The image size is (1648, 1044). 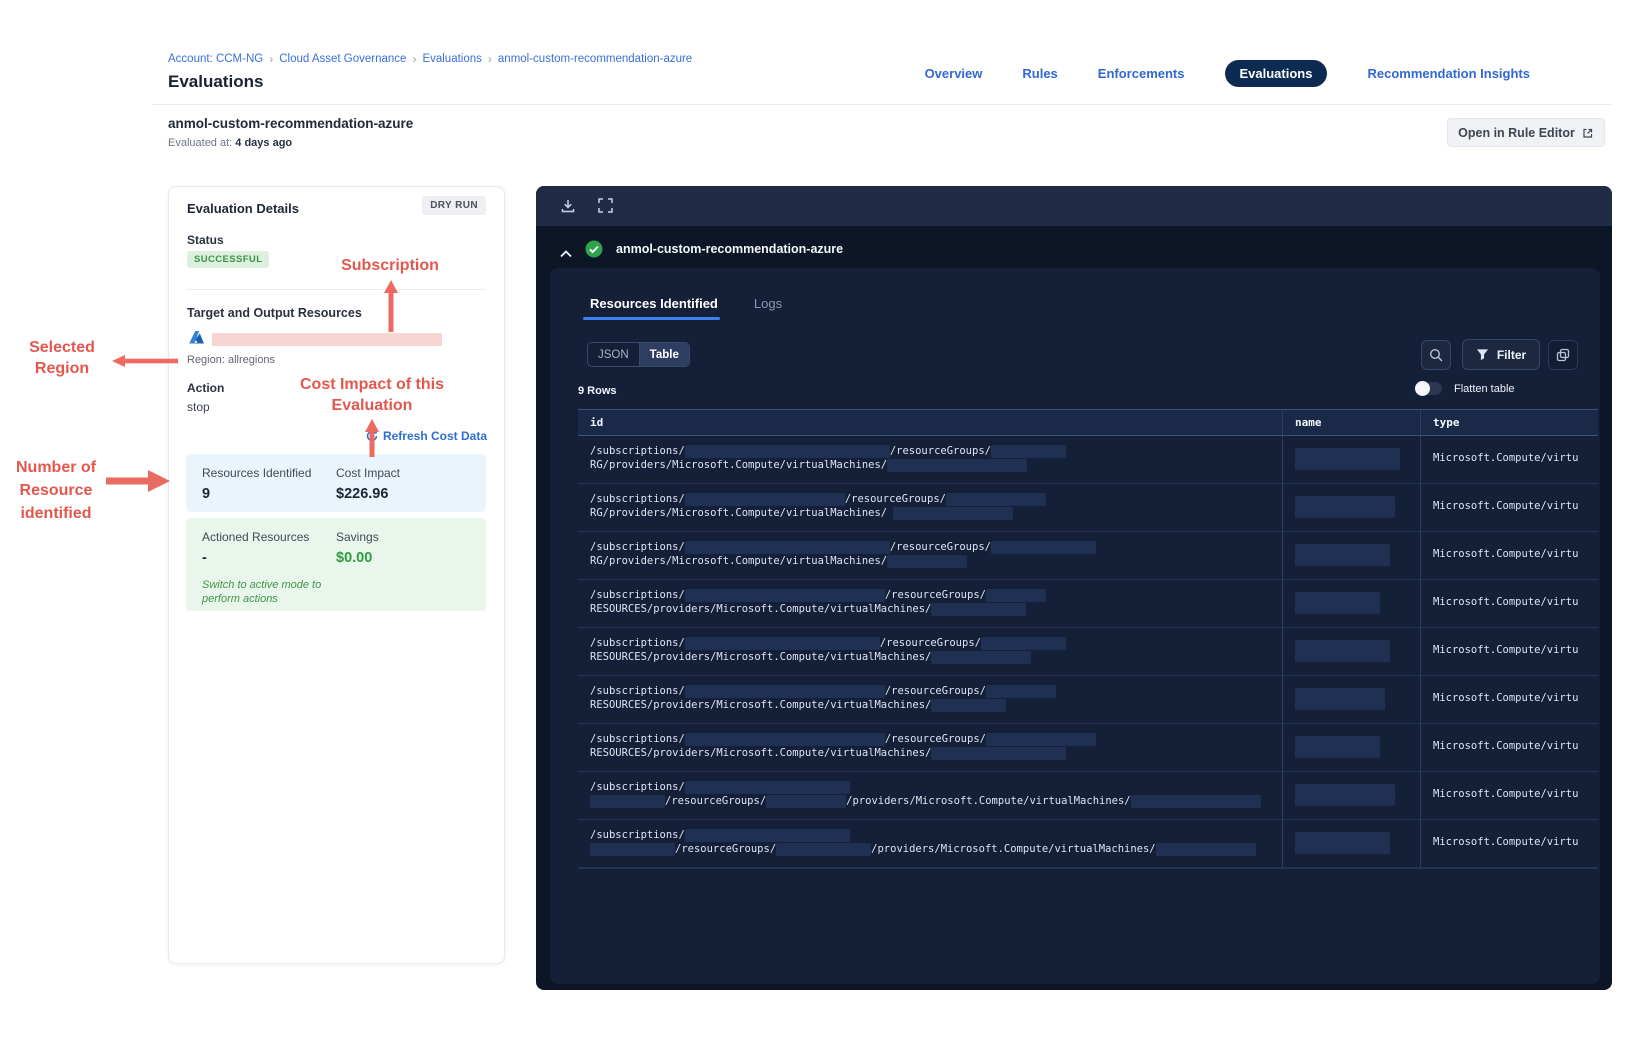 I want to click on table-header-row: id name type, so click(x=1088, y=423).